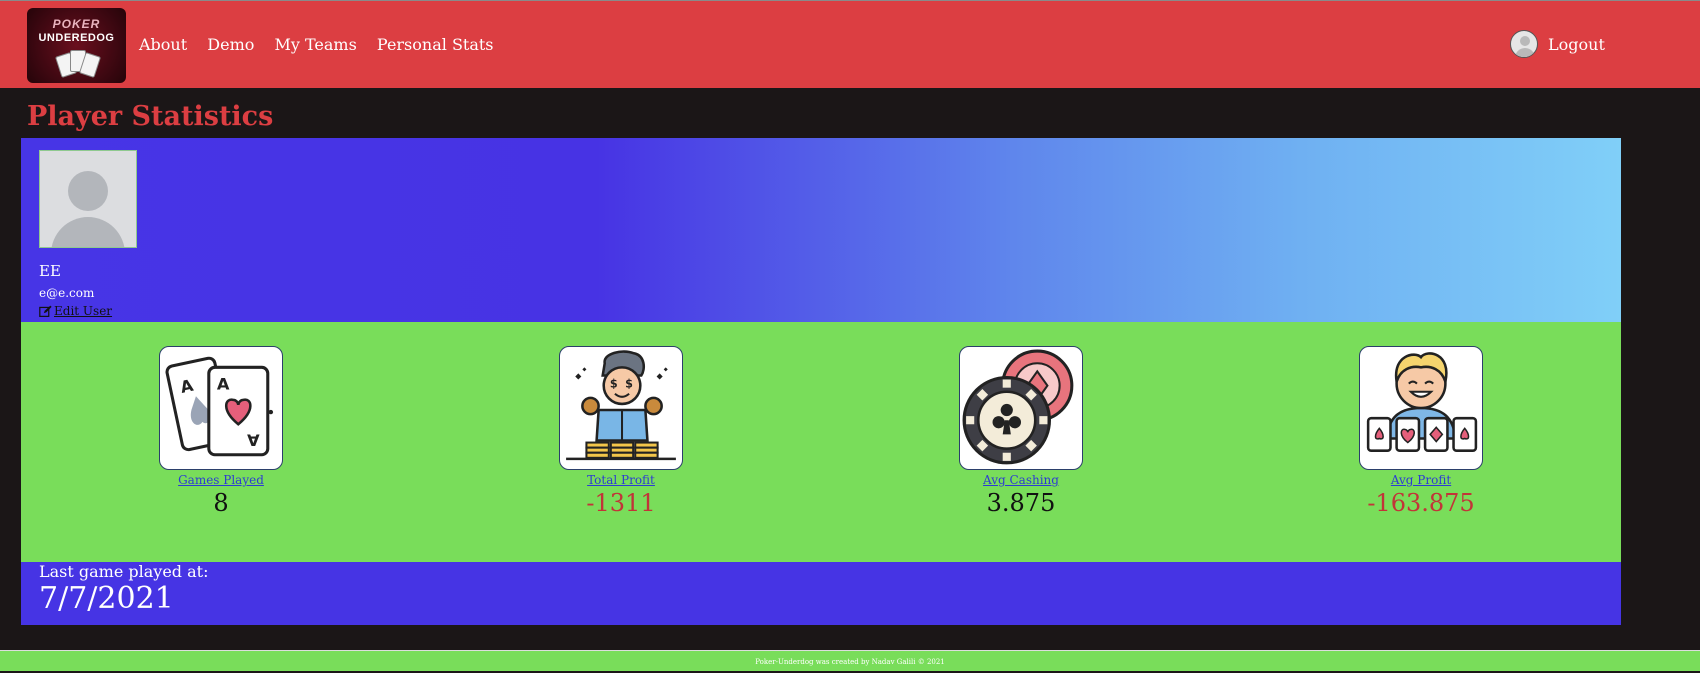 The image size is (1700, 673). What do you see at coordinates (221, 408) in the screenshot?
I see `playing-cards-icon: A A A` at bounding box center [221, 408].